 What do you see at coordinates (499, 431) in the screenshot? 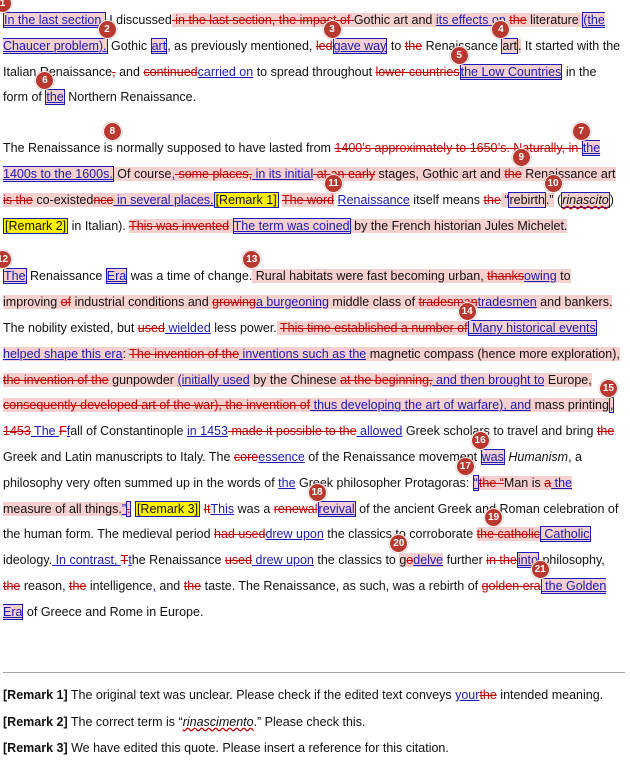
I see `text-run: Greek scholars to travel and bring` at bounding box center [499, 431].